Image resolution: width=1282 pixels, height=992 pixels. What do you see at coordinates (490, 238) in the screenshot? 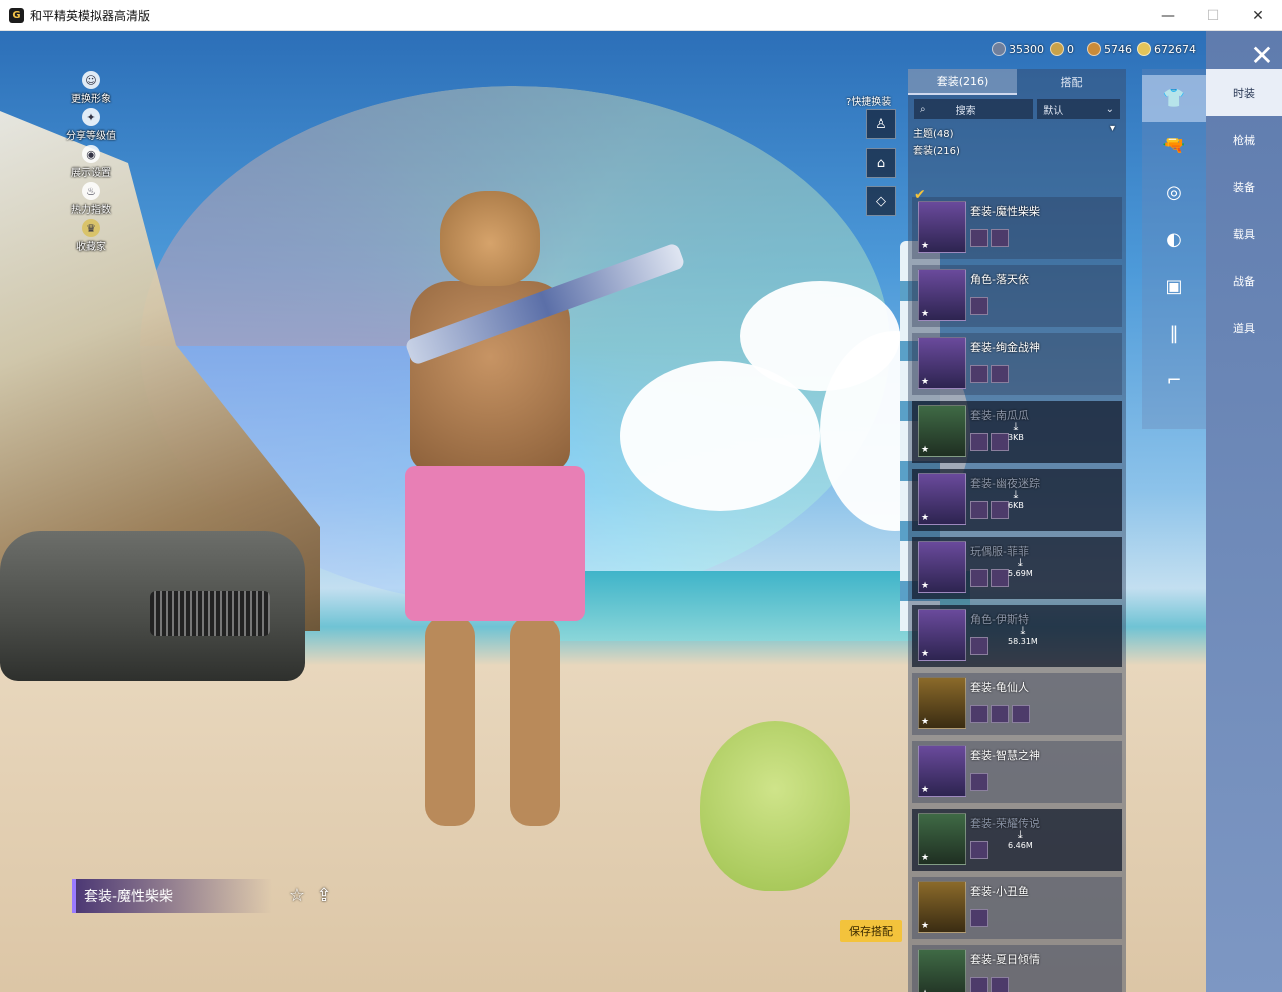
I see `character-head` at bounding box center [490, 238].